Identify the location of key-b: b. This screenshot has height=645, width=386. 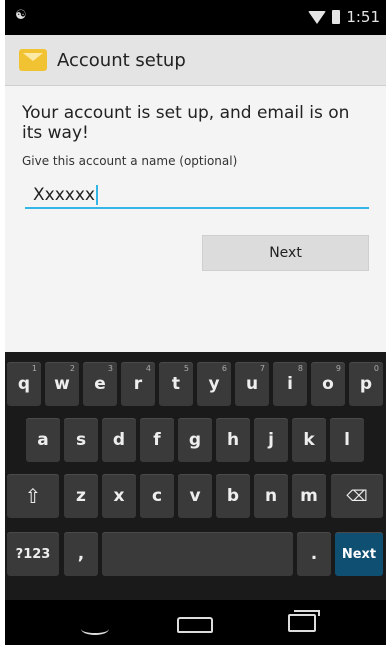
(233, 496).